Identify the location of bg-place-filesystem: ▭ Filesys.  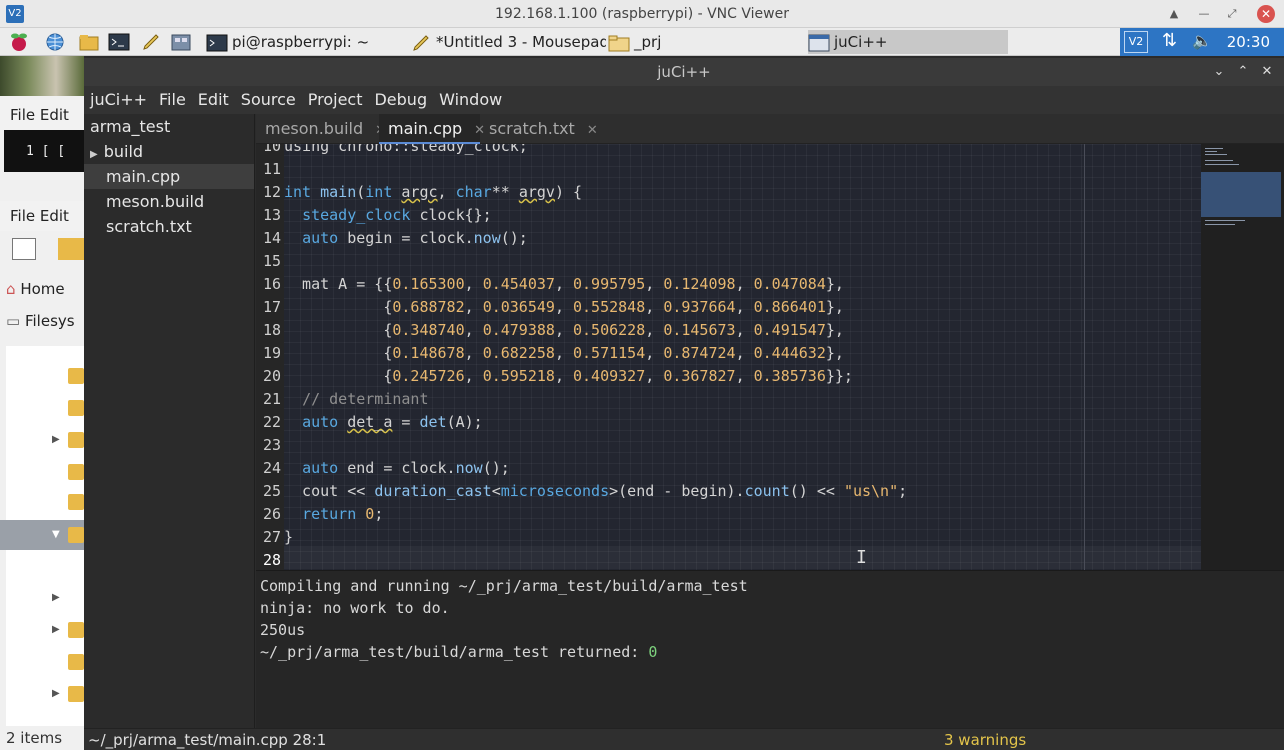
(40, 321).